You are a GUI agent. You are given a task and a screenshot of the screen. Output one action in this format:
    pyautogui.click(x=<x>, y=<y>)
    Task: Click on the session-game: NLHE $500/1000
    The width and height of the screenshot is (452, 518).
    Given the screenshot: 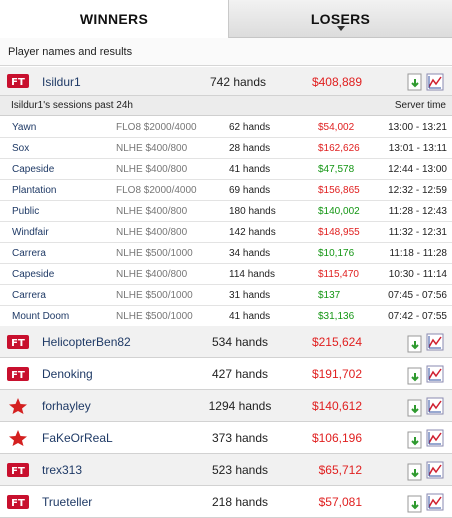 What is the action you would take?
    pyautogui.click(x=154, y=316)
    